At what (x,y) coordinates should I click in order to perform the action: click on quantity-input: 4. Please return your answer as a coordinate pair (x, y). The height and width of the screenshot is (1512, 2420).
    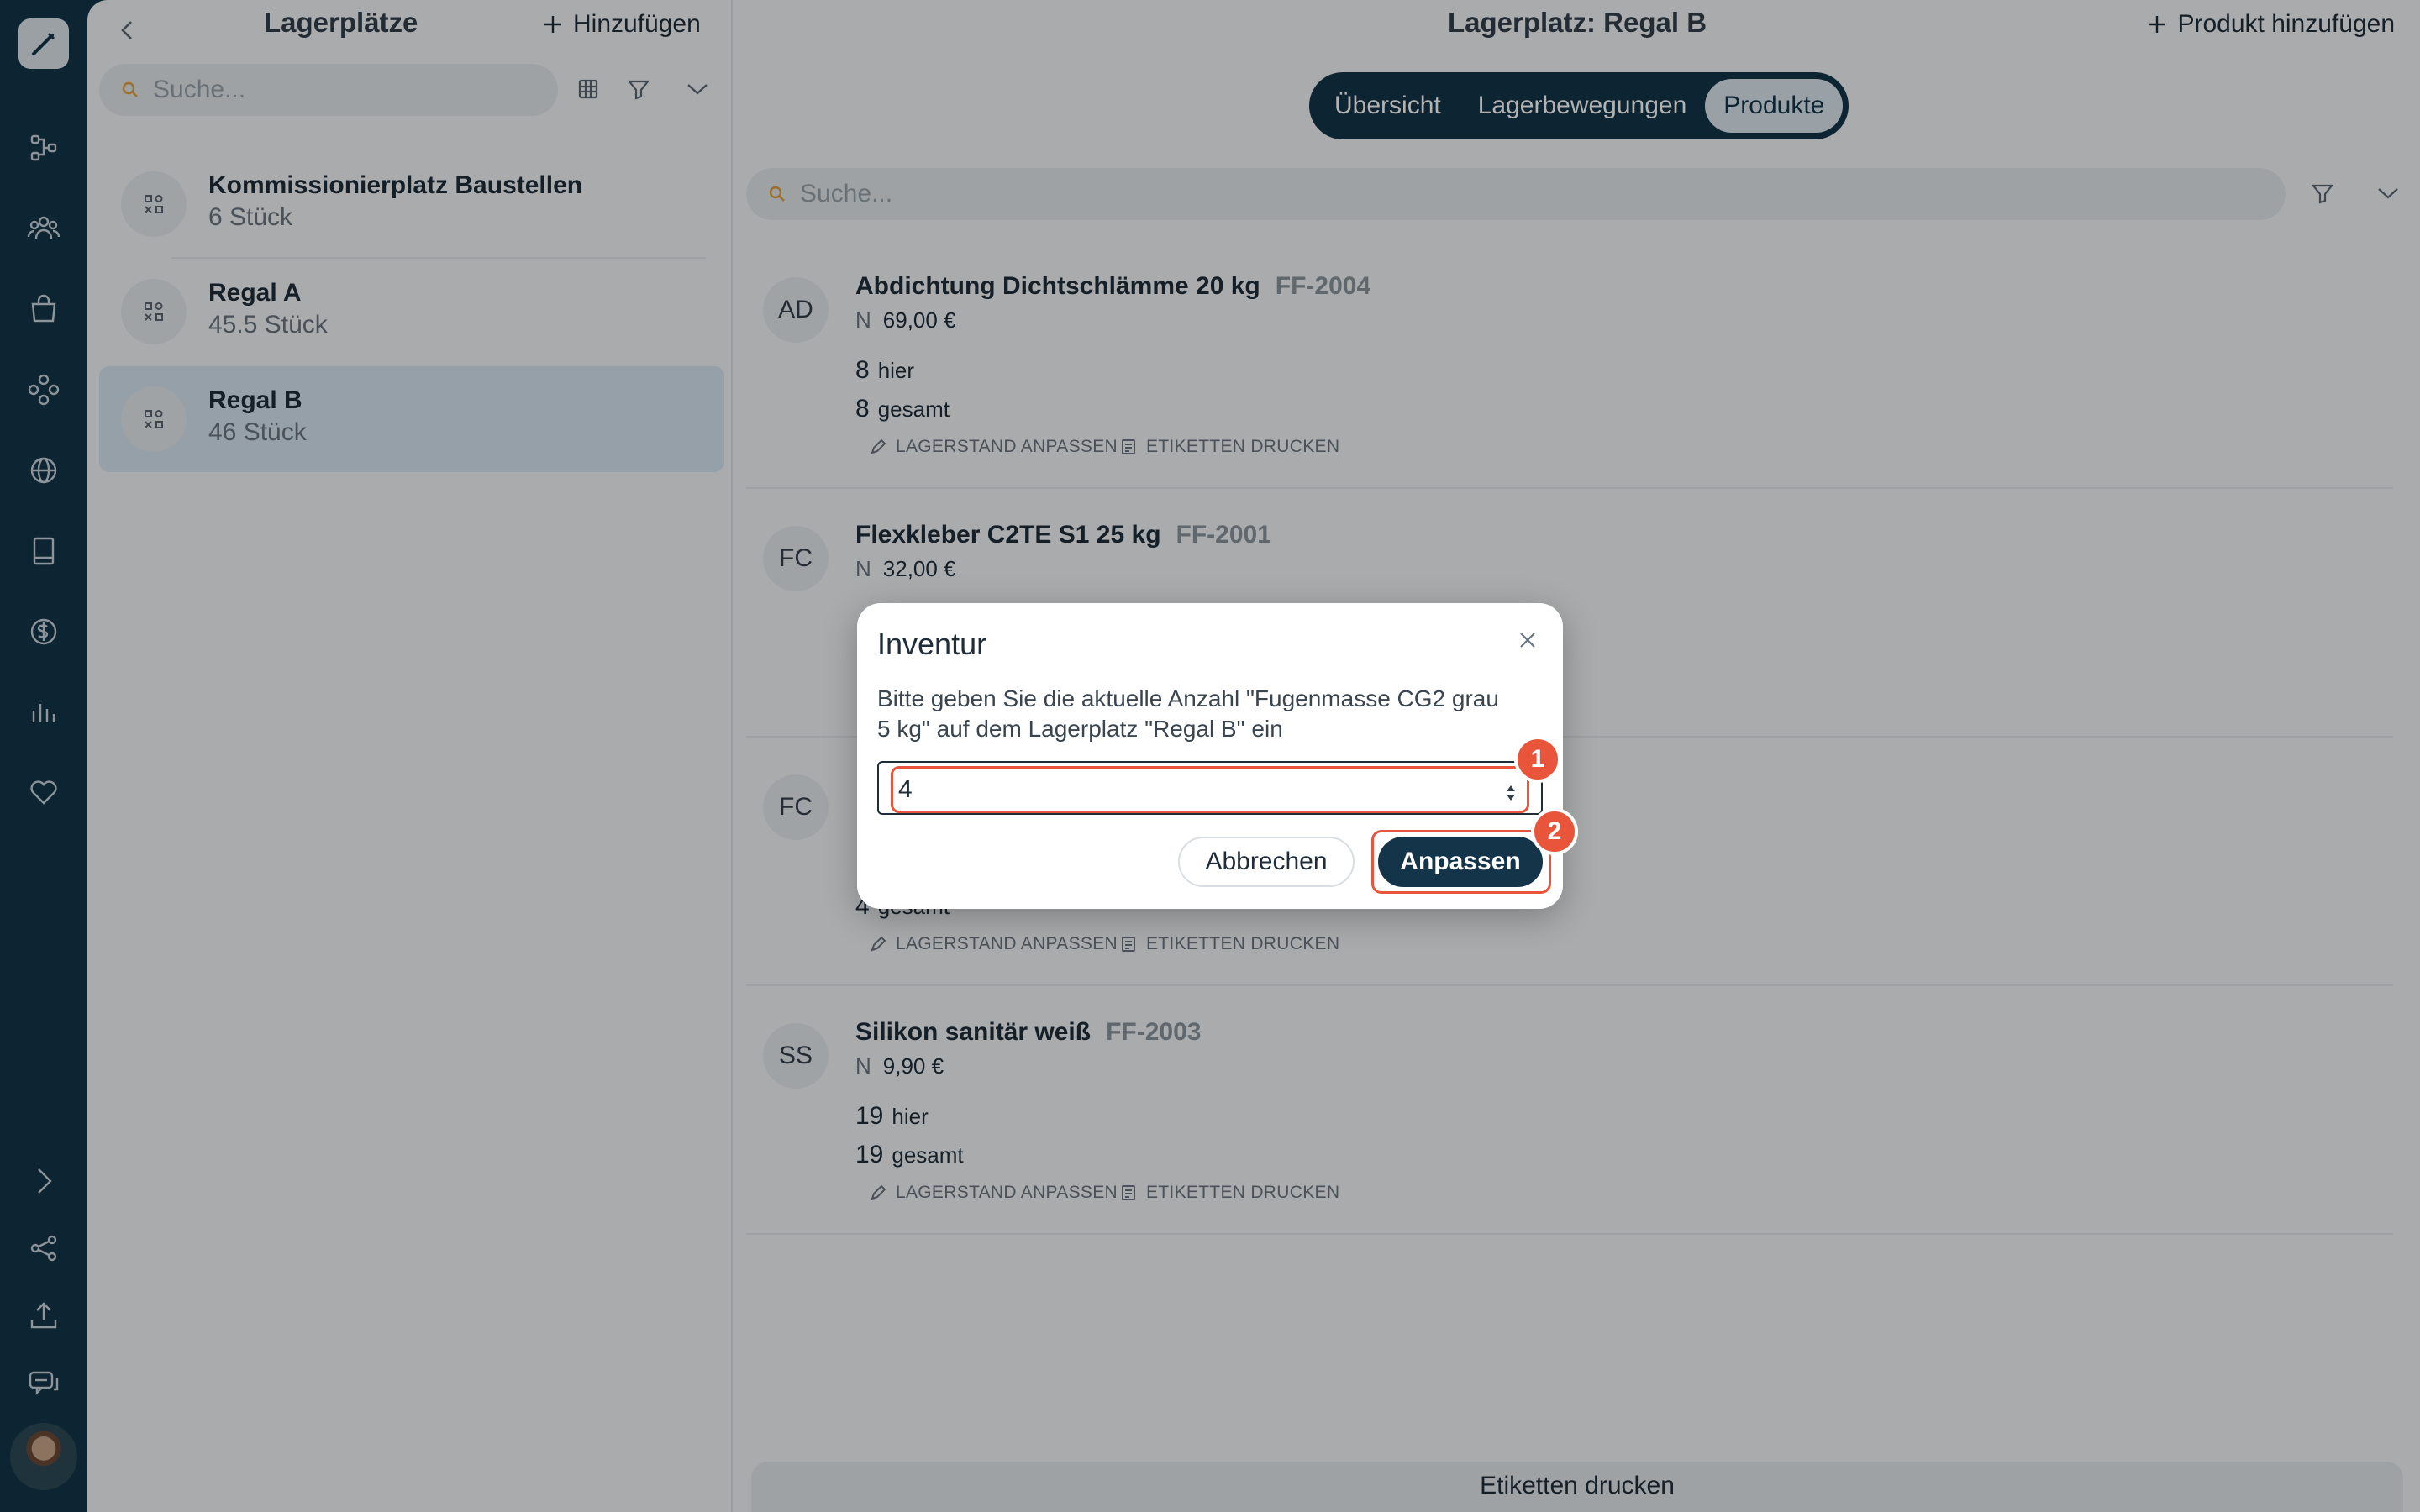
    Looking at the image, I should click on (1210, 789).